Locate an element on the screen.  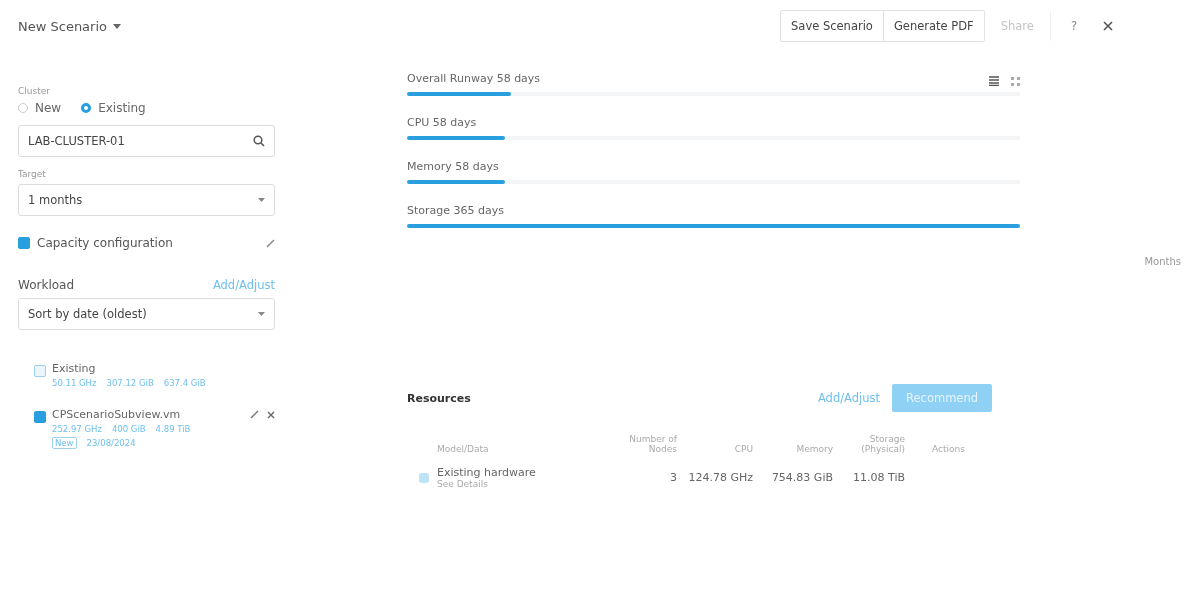
status-tag: New is located at coordinates (64, 443).